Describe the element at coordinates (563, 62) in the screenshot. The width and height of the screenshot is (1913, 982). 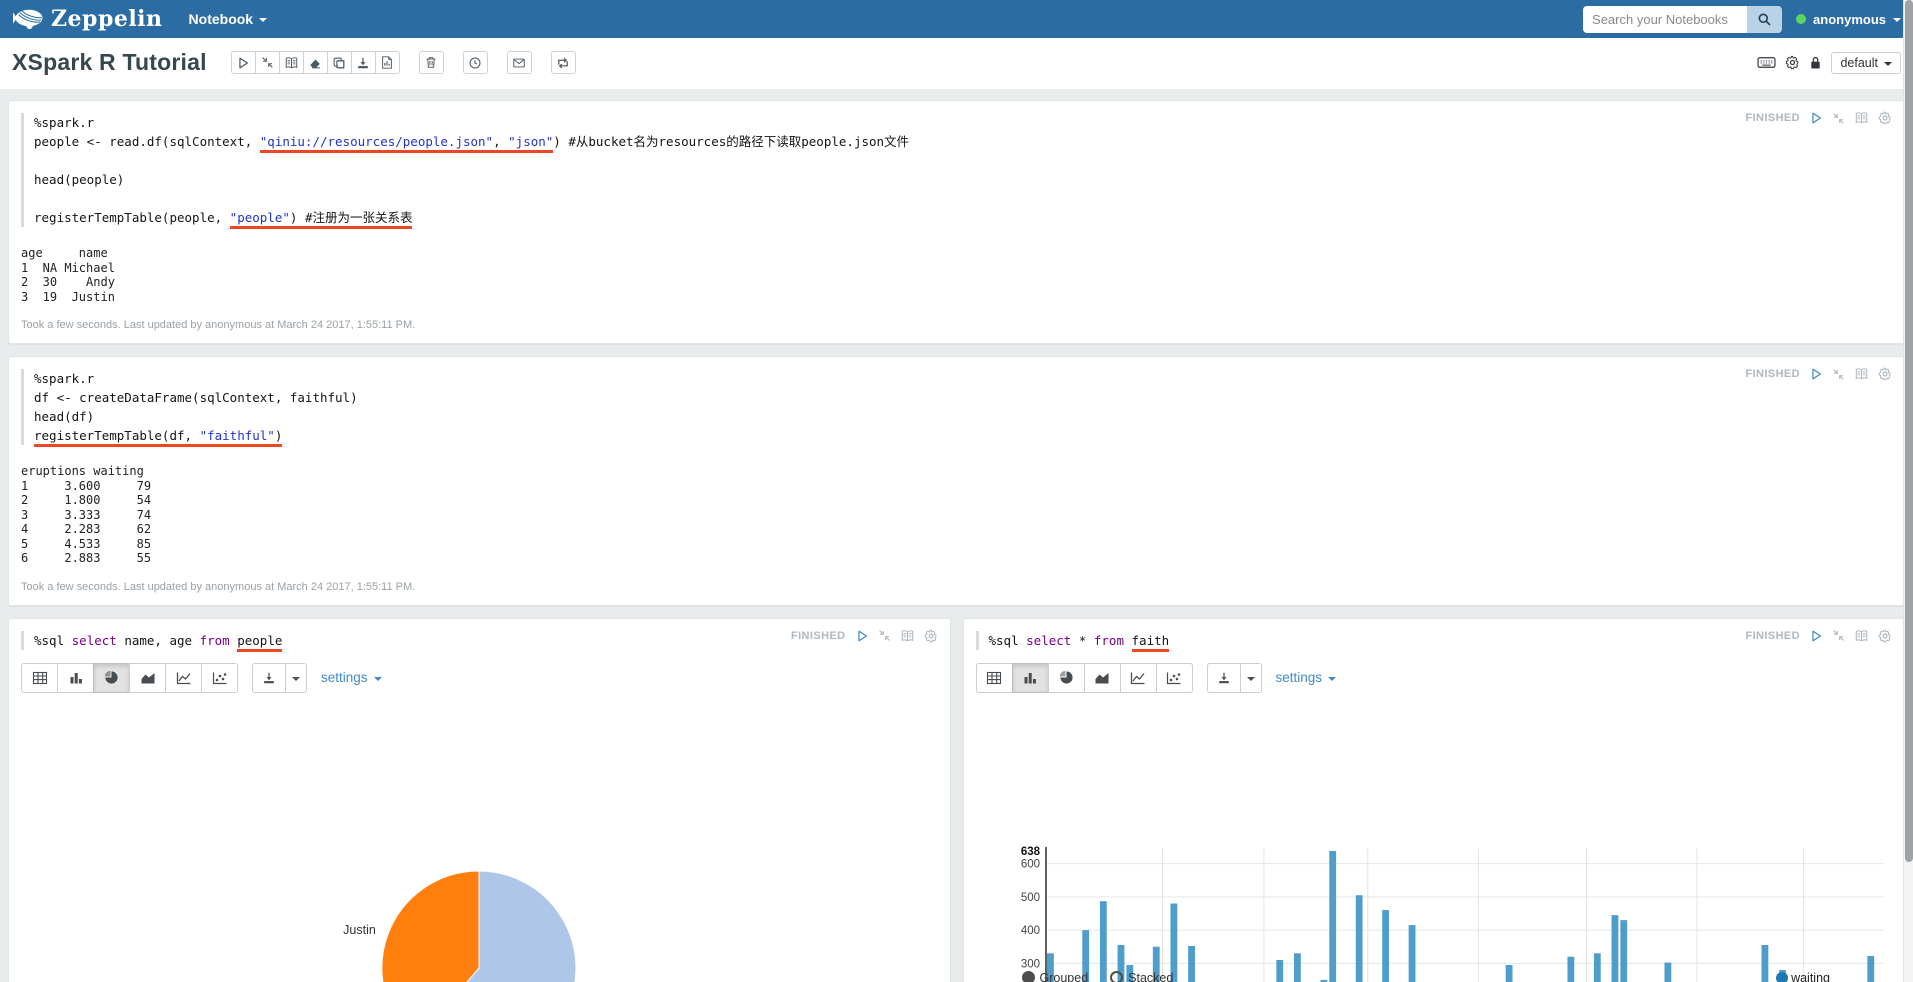
I see `version-control-button` at that location.